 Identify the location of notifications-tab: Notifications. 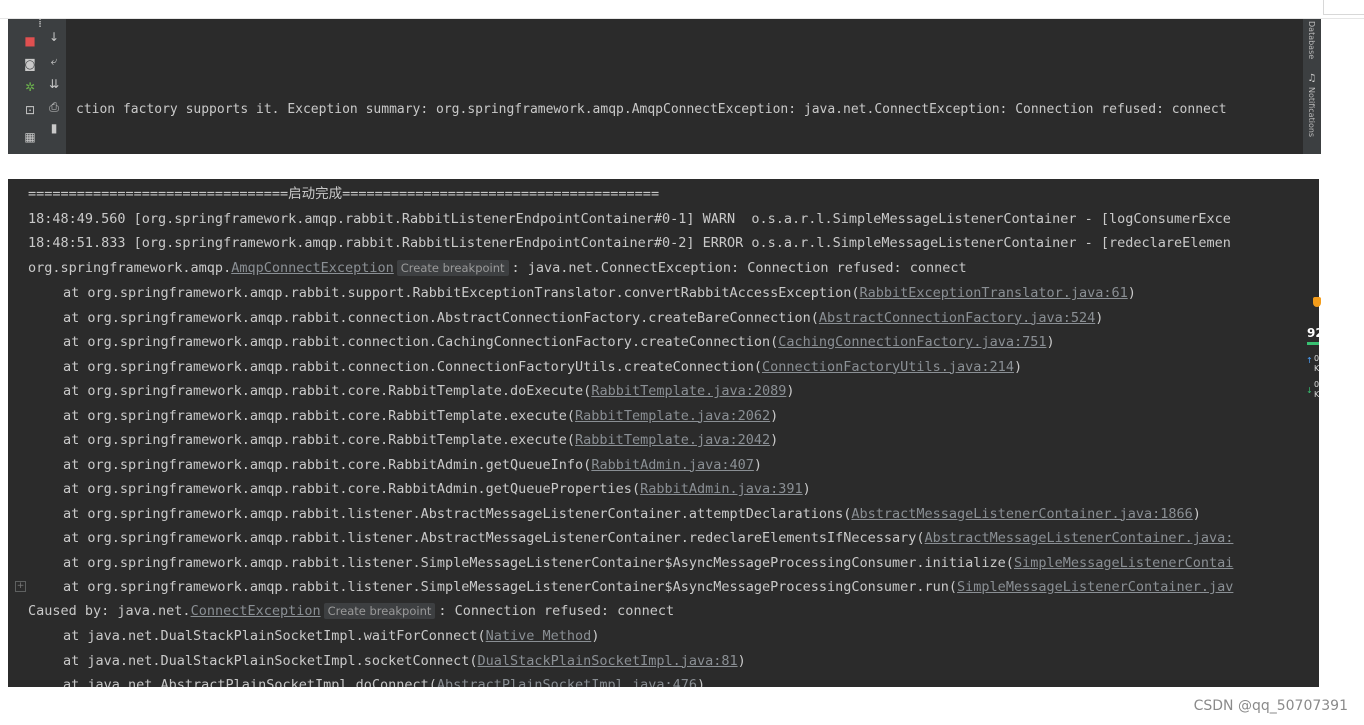
(1311, 112).